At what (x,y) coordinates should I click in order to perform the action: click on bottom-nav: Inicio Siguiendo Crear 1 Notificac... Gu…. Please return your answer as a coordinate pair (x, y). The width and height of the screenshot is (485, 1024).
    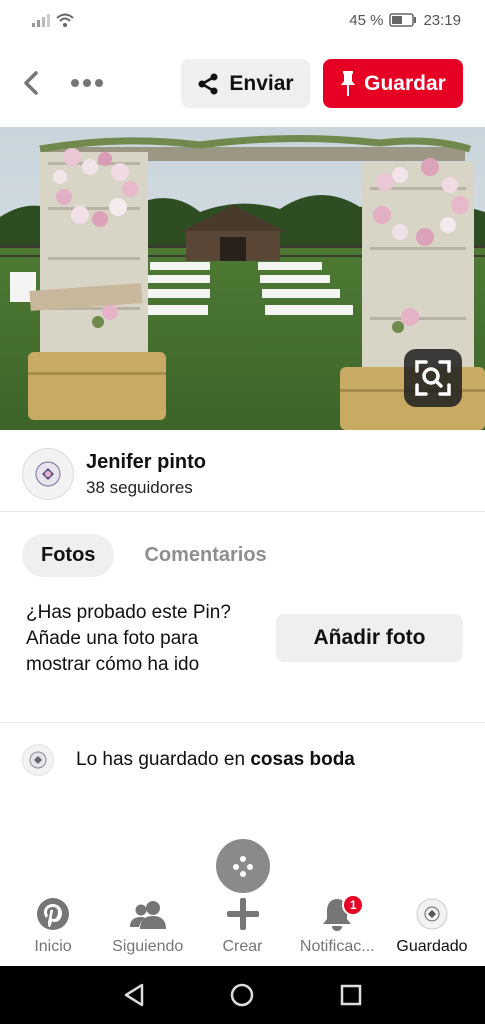
    Looking at the image, I should click on (242, 930).